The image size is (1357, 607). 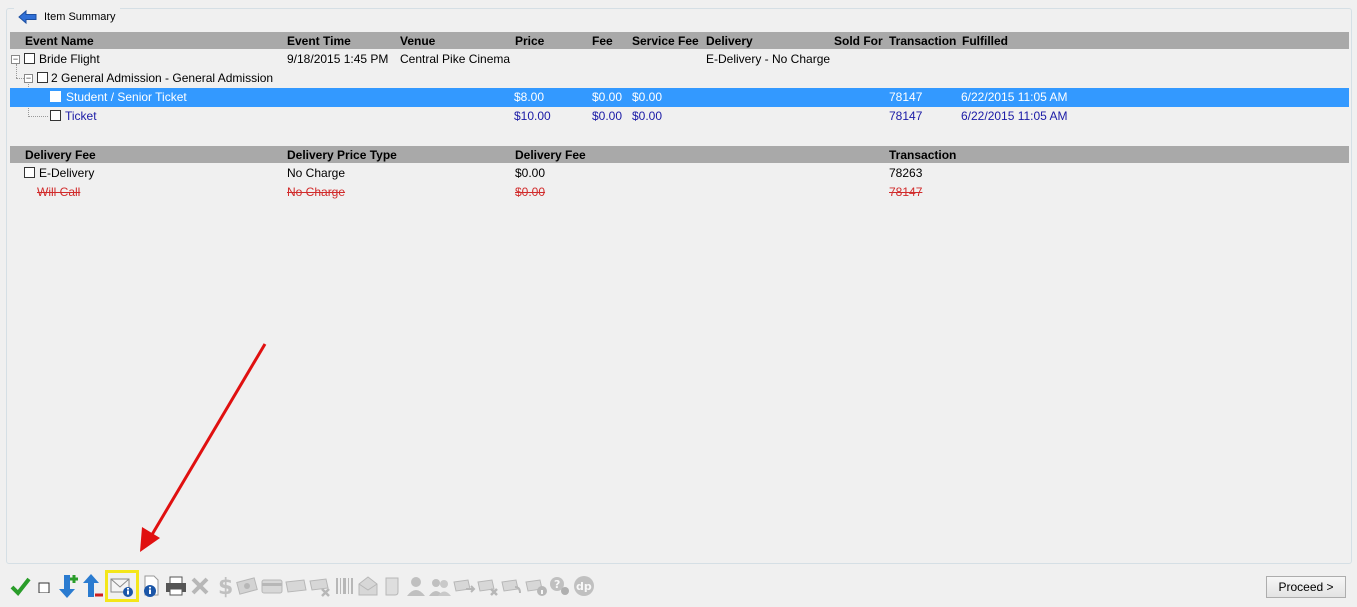 I want to click on transfer-remove-icon, so click(x=488, y=586).